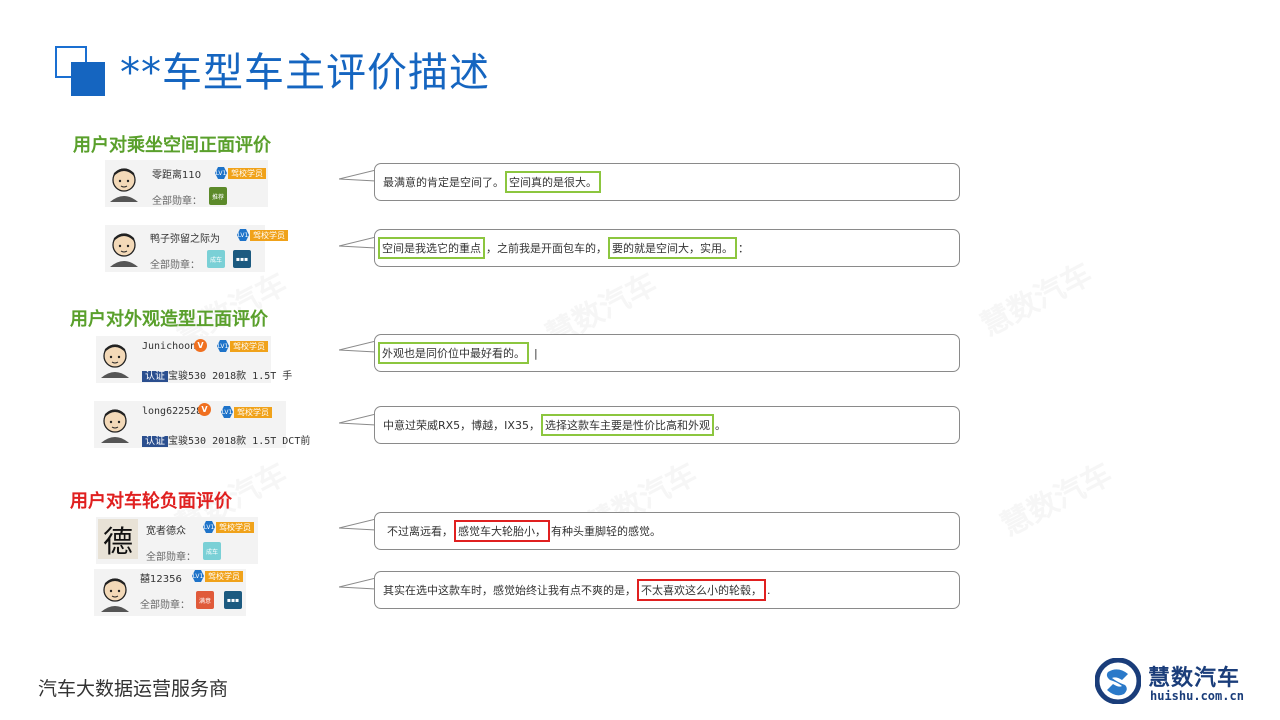  What do you see at coordinates (667, 531) in the screenshot?
I see `comment-bubble: 不过离远看， 感觉车大轮胎小， 有种头重脚轻的感觉。` at bounding box center [667, 531].